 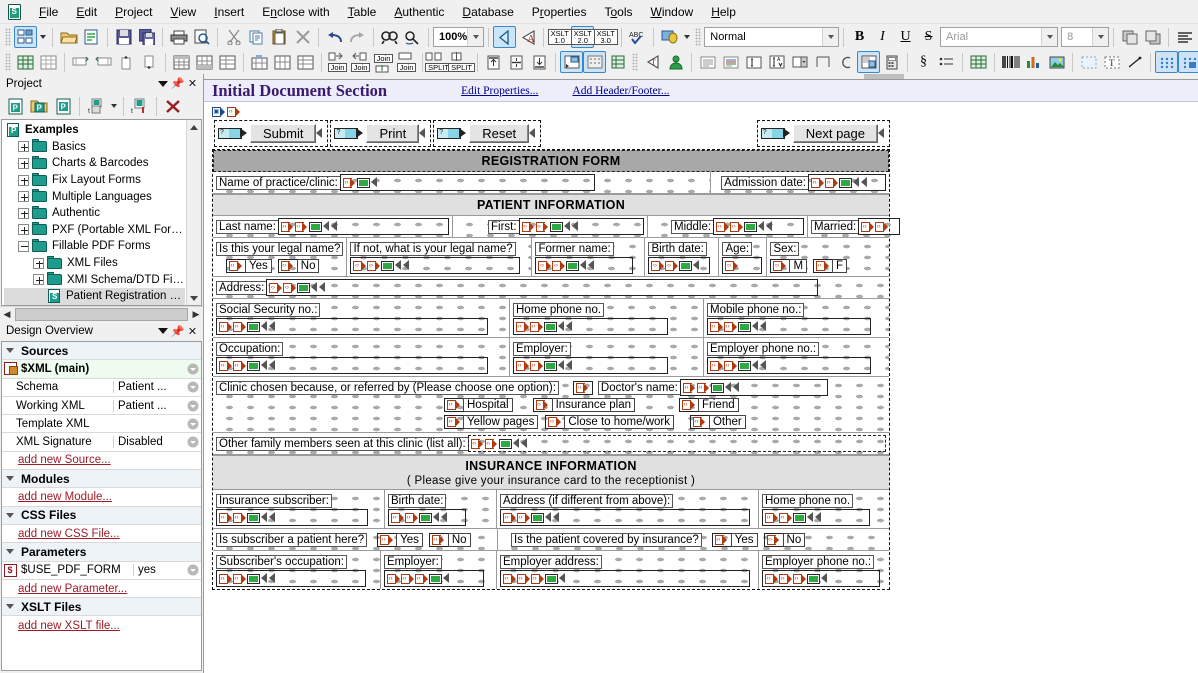 What do you see at coordinates (491, 421) in the screenshot?
I see `option-yellow-pages: ‹› Yellow pages` at bounding box center [491, 421].